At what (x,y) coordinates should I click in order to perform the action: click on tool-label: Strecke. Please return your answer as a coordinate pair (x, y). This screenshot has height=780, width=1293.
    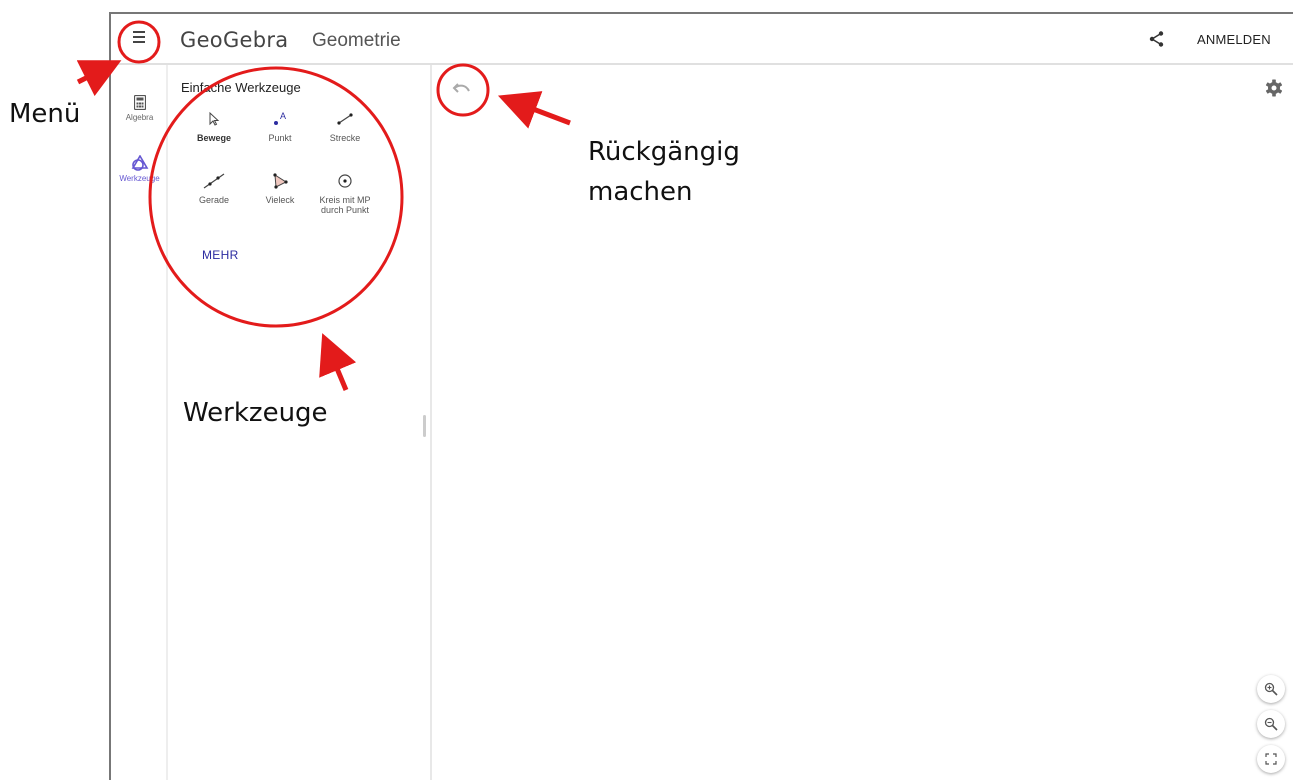
    Looking at the image, I should click on (345, 138).